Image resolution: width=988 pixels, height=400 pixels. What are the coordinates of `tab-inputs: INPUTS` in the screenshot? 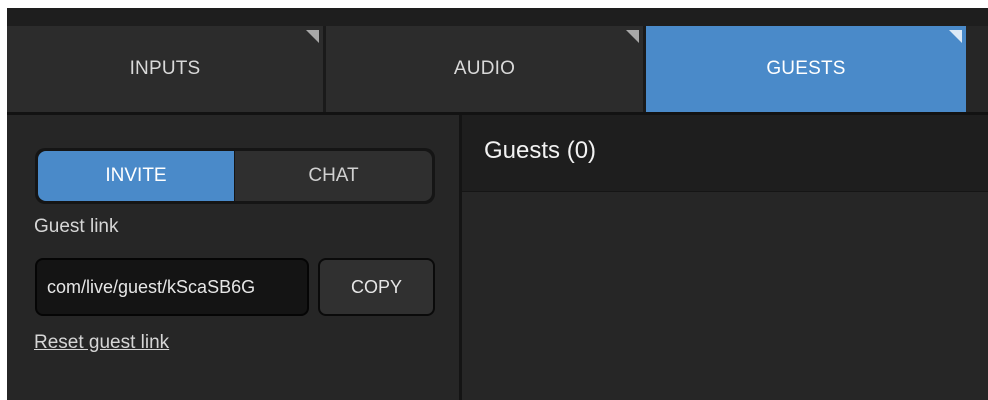 It's located at (165, 69).